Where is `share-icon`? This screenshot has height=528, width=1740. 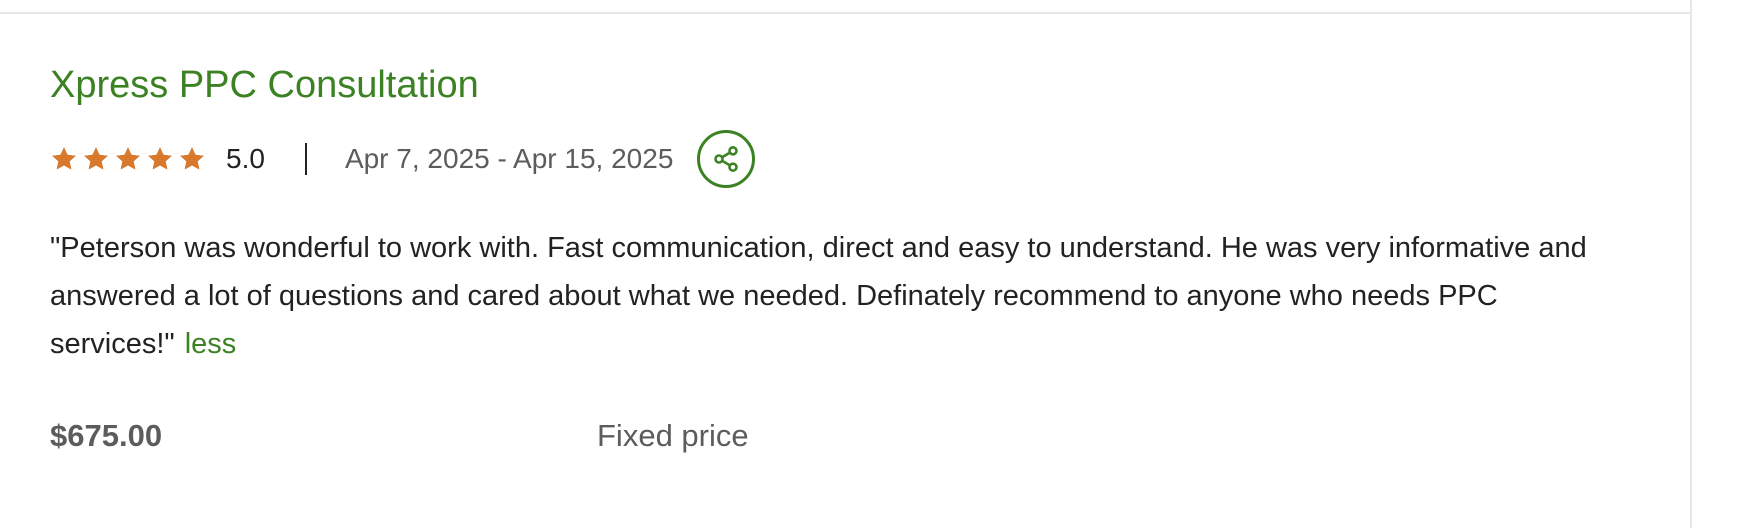 share-icon is located at coordinates (726, 159).